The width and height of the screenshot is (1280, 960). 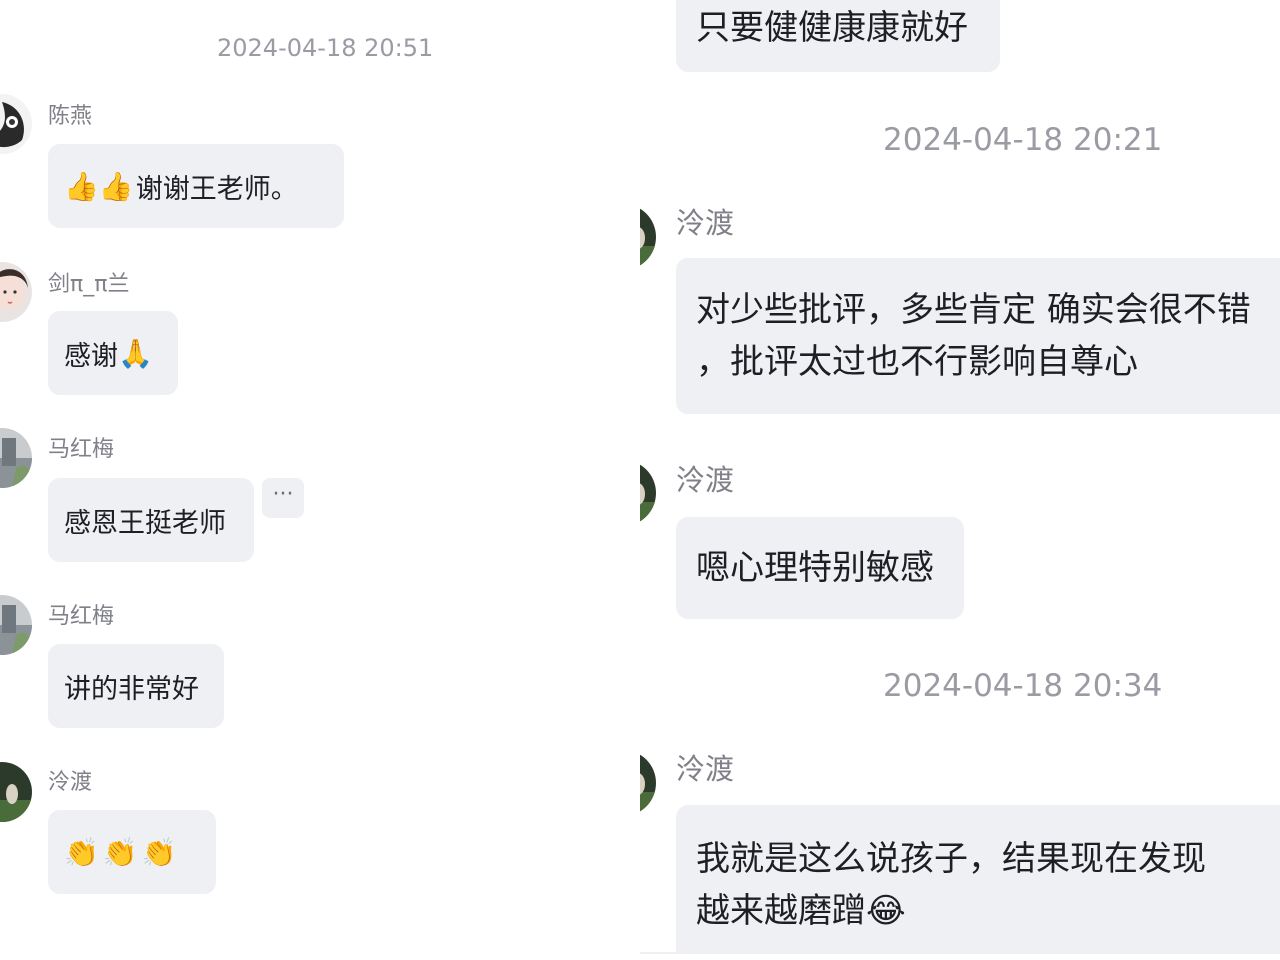 What do you see at coordinates (1023, 686) in the screenshot?
I see `timestamp: 2024-04-18 20:34` at bounding box center [1023, 686].